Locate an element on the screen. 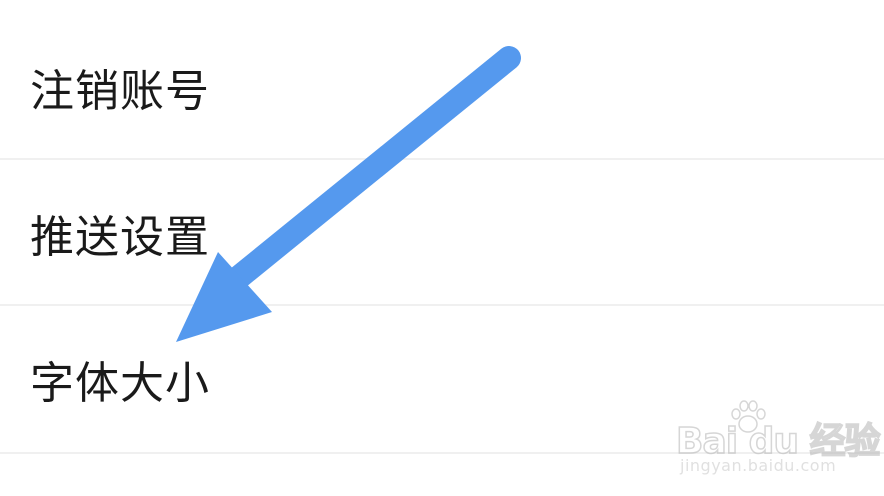  settings-item-label: 注销账号 is located at coordinates (120, 91).